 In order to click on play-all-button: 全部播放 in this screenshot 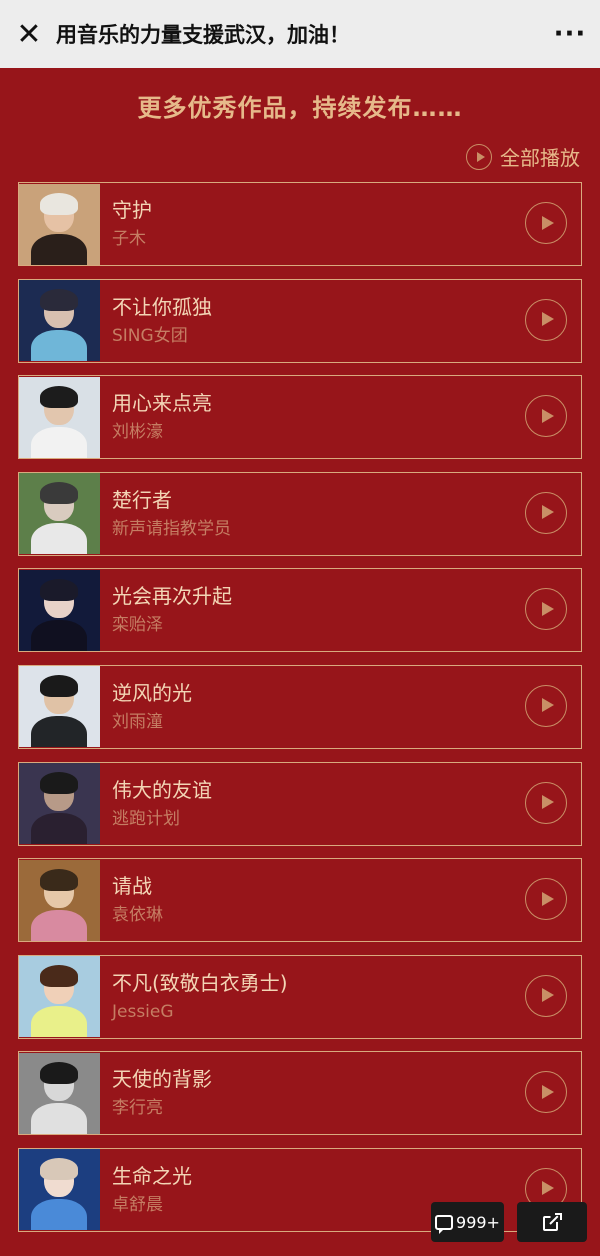, I will do `click(523, 156)`.